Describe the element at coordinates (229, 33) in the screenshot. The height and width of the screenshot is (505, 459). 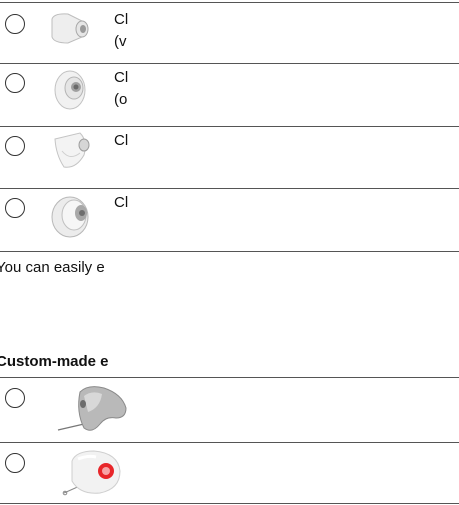
I see `list-item: Cl (v` at that location.